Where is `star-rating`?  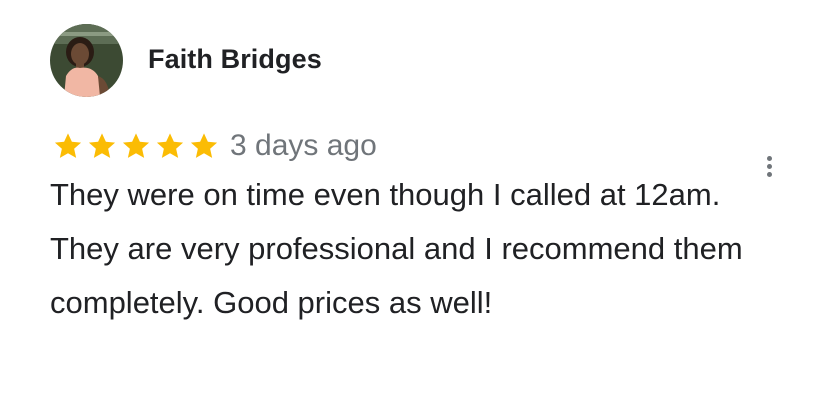 star-rating is located at coordinates (136, 146).